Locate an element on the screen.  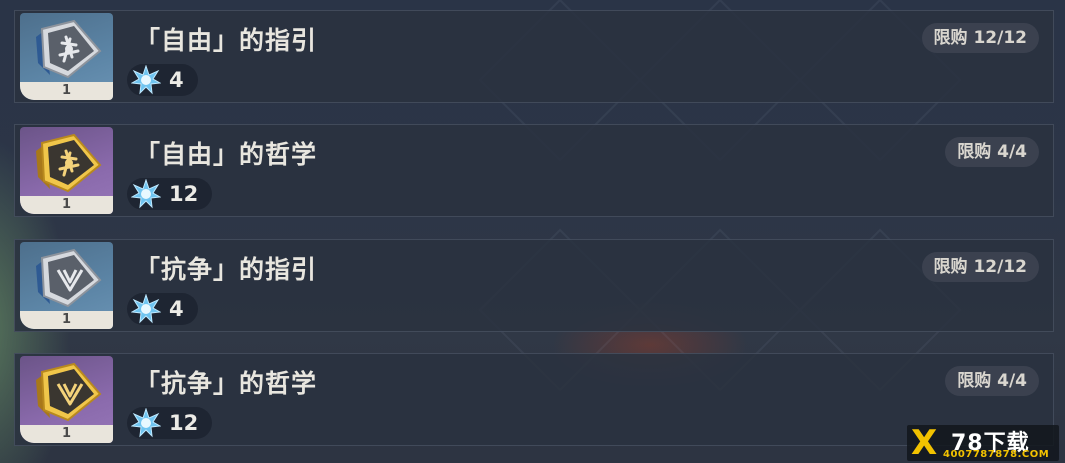
resistance-guide-book-icon is located at coordinates (69, 278).